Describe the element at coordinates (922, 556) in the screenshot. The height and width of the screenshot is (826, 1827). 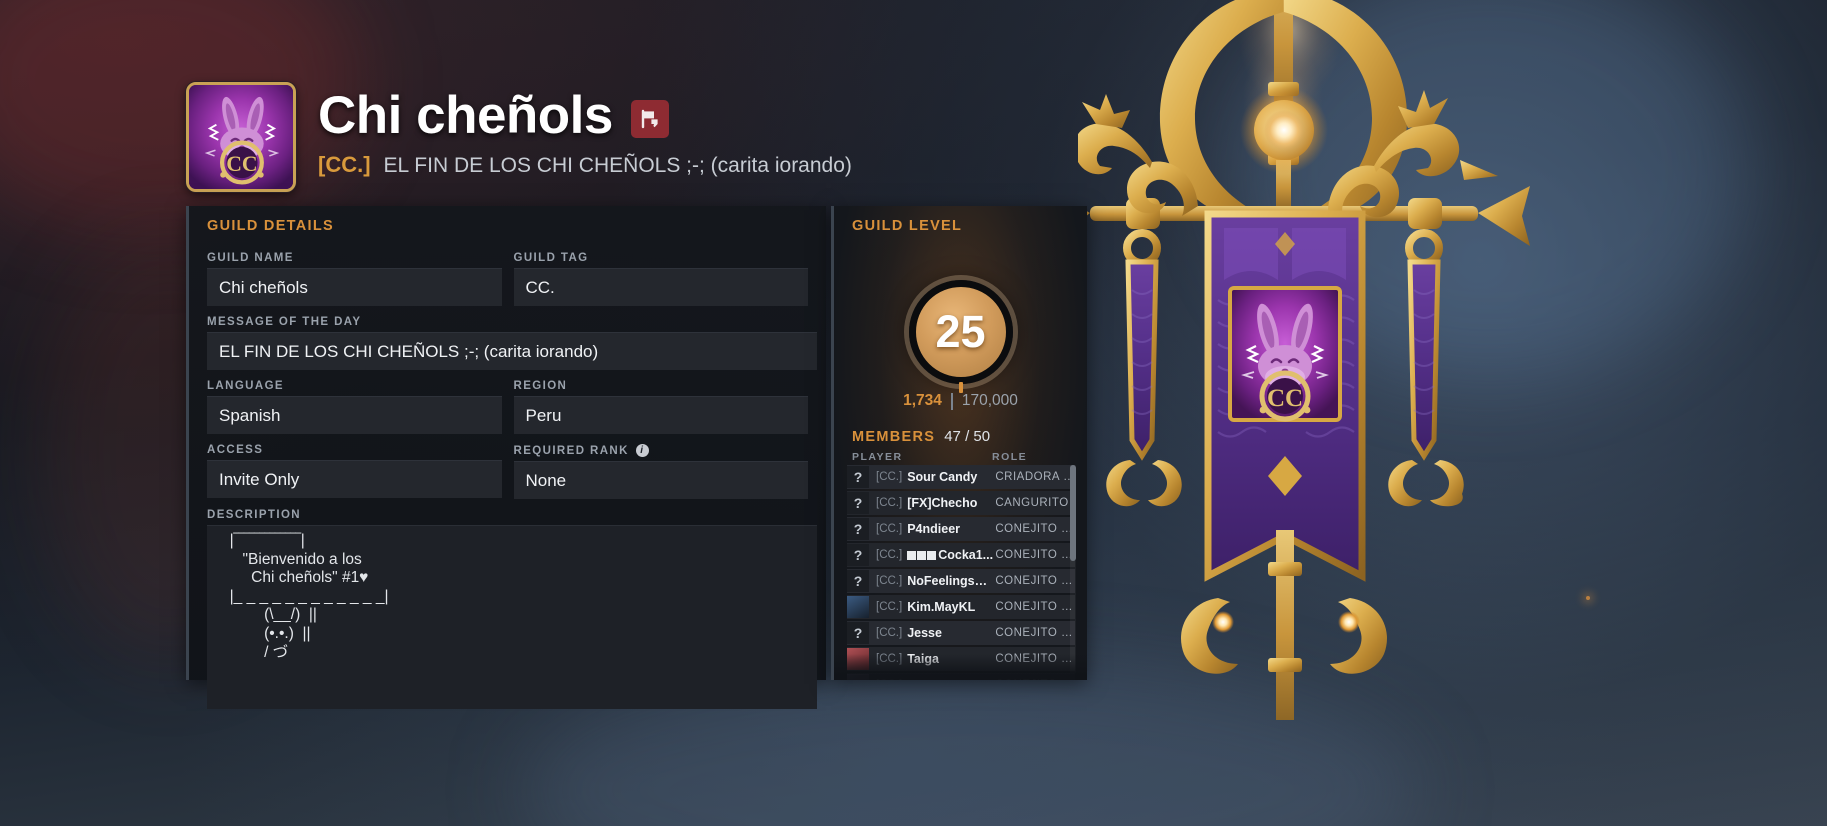
I see `unsupported-glyph-blocks` at that location.